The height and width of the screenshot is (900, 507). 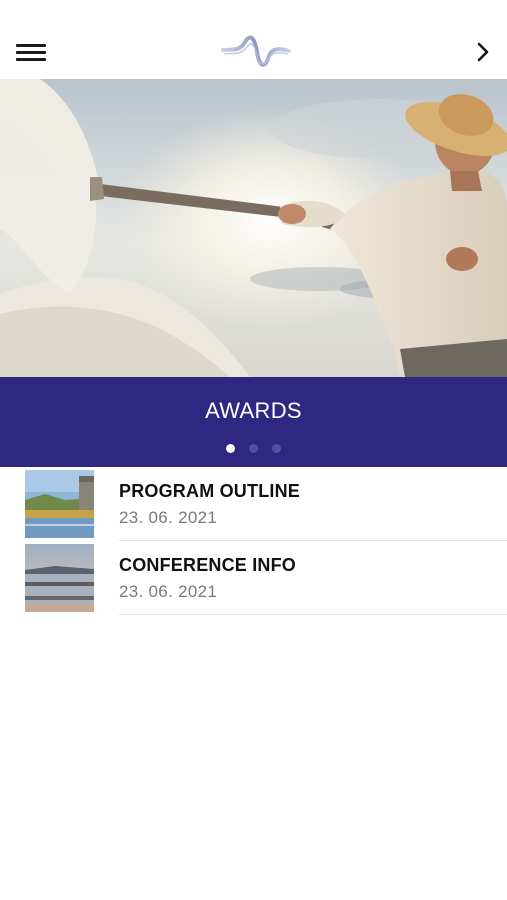 I want to click on list-item: CONFERENCE INFO 23. 06. 2021, so click(x=253, y=578).